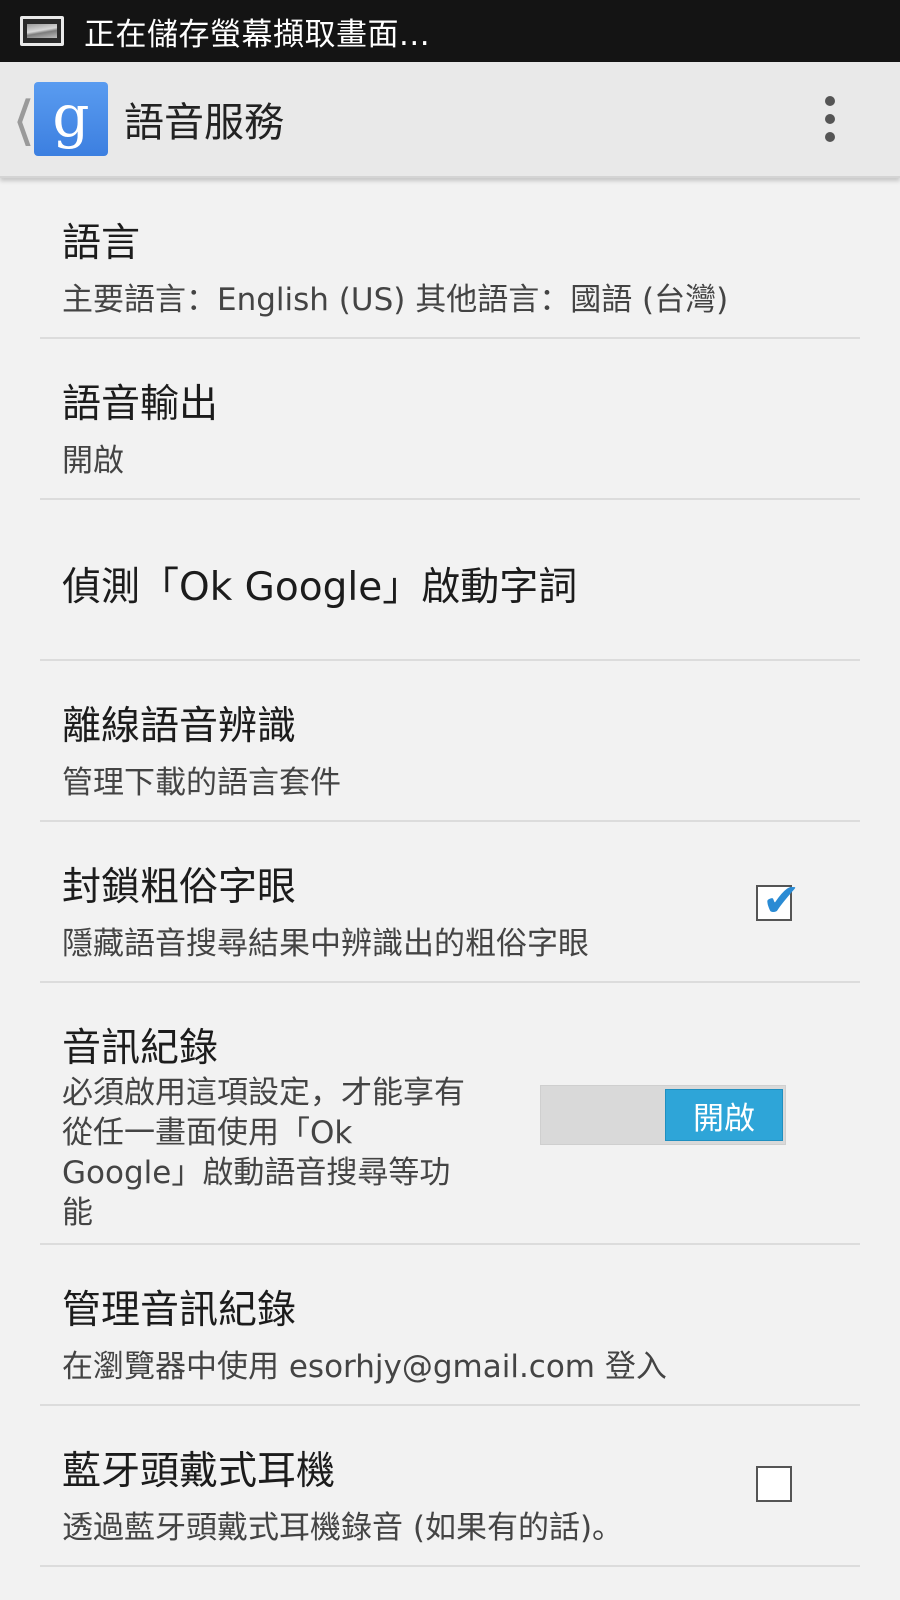  I want to click on pref-offline-speech-recognition: 離線語音辨識 管理下載的語言套件, so click(450, 741).